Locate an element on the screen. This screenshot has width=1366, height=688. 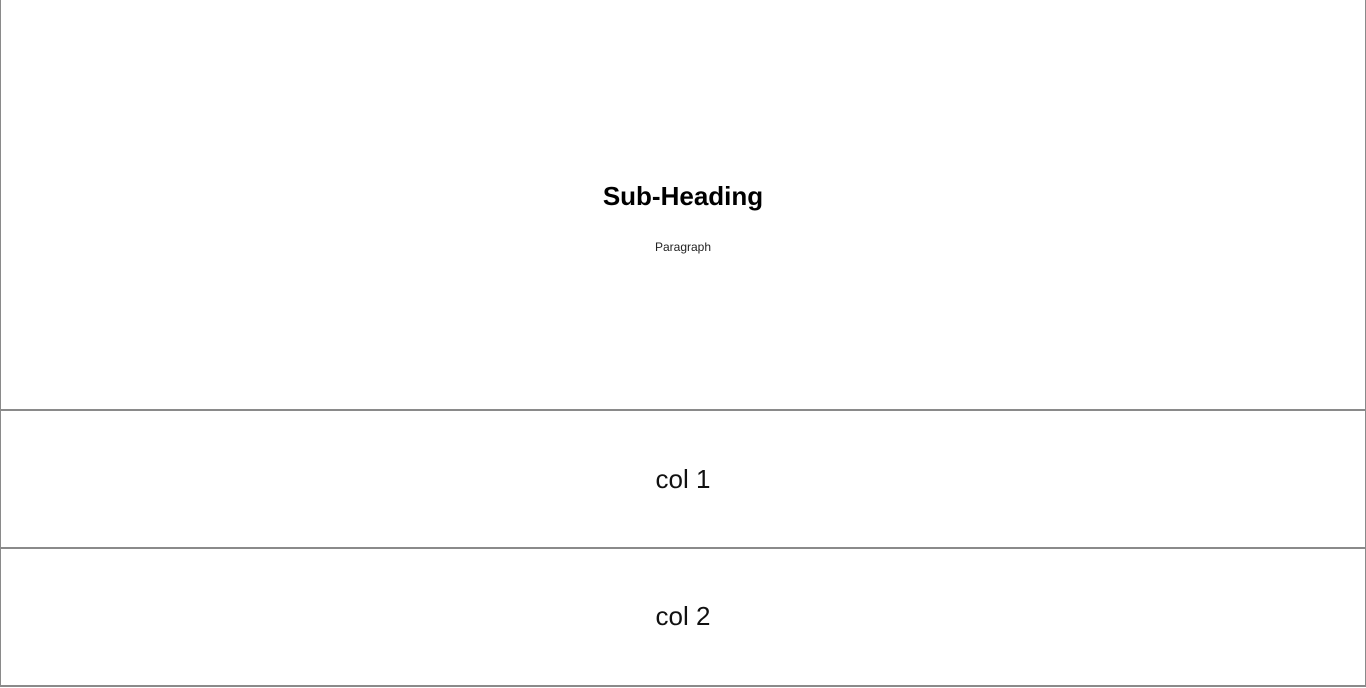
column-2-label: col 2 is located at coordinates (683, 616).